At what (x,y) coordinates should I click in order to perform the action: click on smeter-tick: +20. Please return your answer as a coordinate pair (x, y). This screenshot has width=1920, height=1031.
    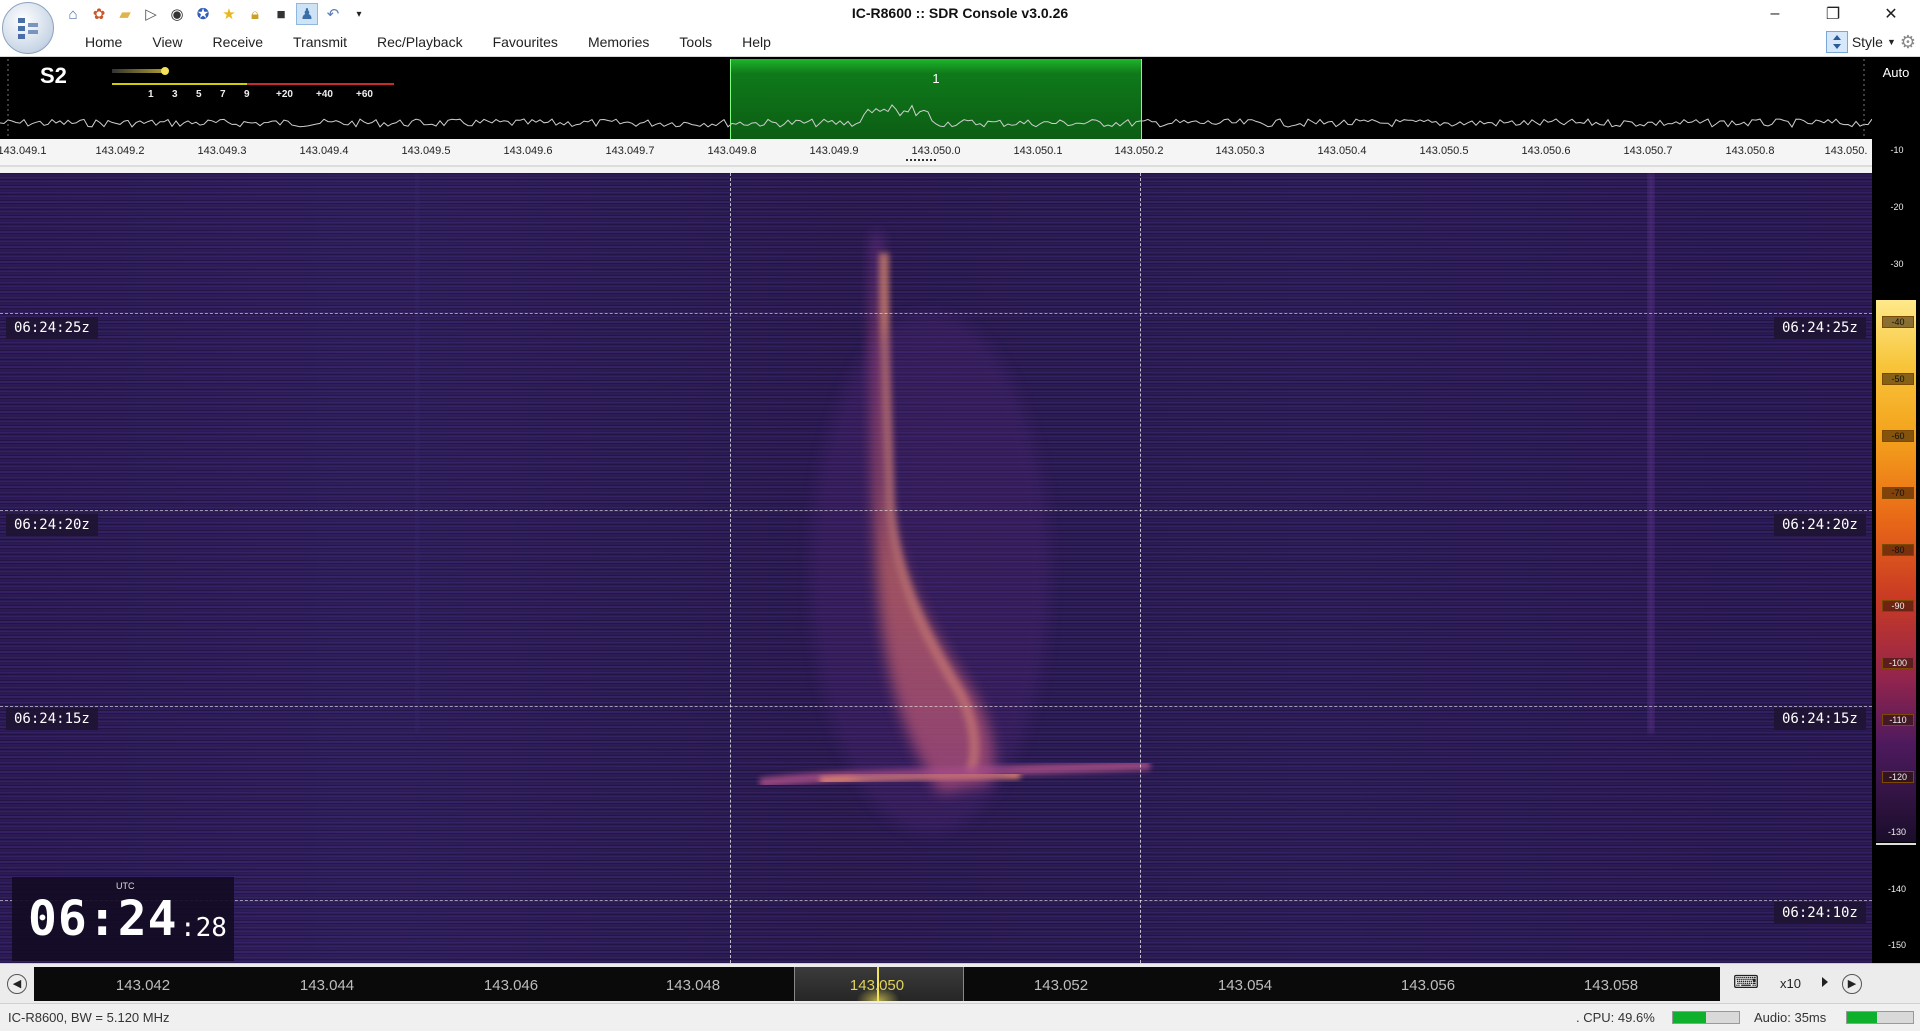
    Looking at the image, I should click on (284, 94).